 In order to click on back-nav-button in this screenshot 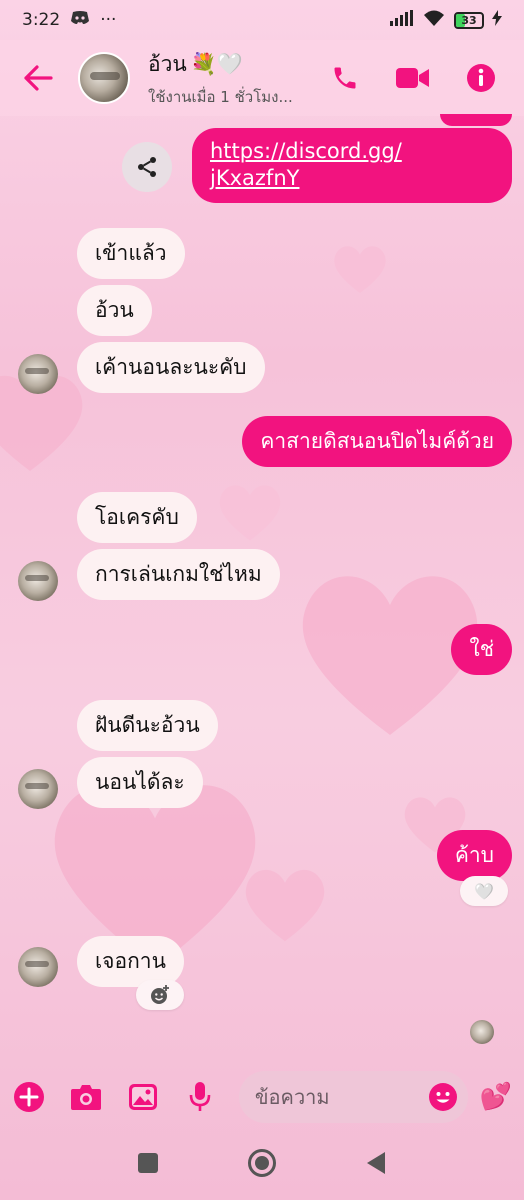, I will do `click(376, 1165)`.